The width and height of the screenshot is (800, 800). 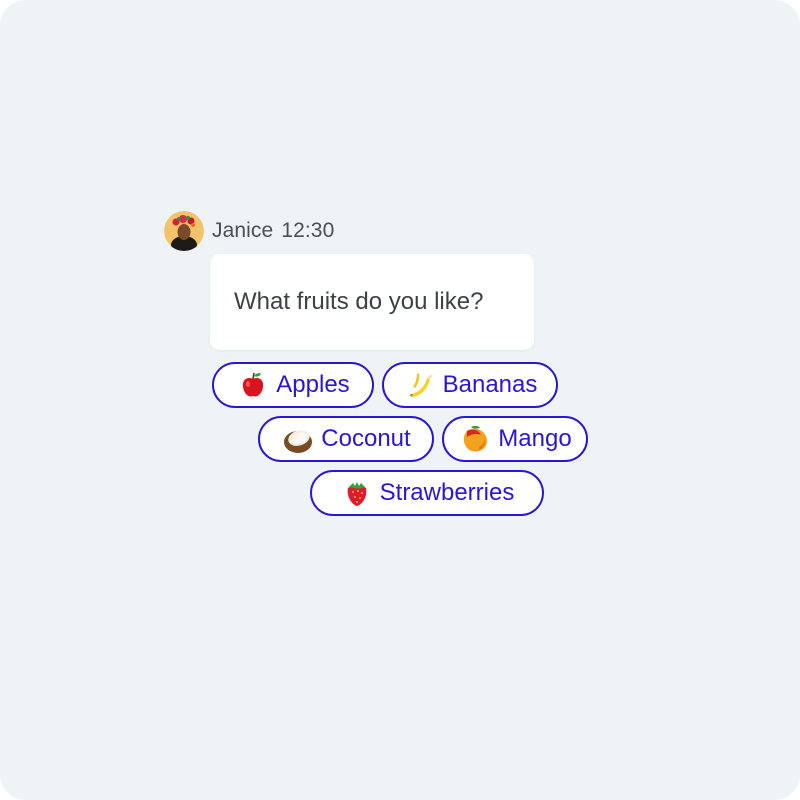 I want to click on message-text: What fruits do you like?, so click(x=359, y=301).